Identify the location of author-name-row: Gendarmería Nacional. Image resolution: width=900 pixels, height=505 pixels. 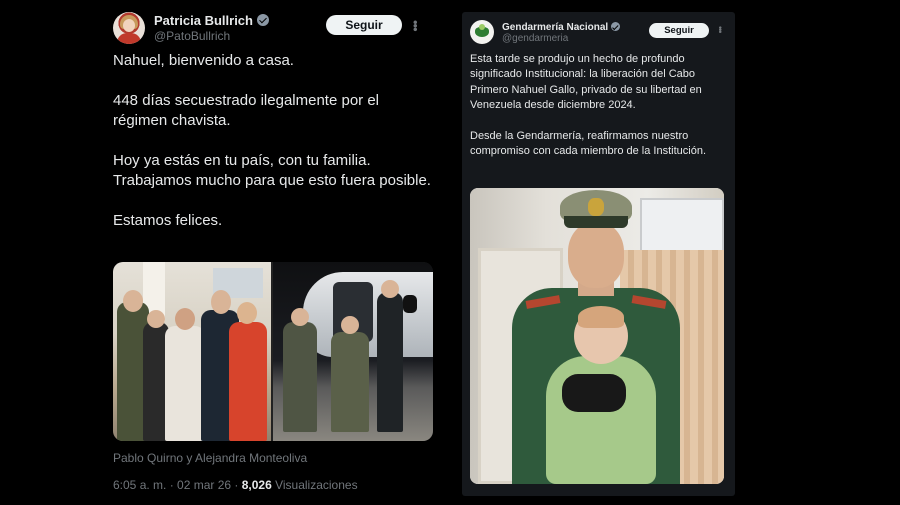
(561, 27).